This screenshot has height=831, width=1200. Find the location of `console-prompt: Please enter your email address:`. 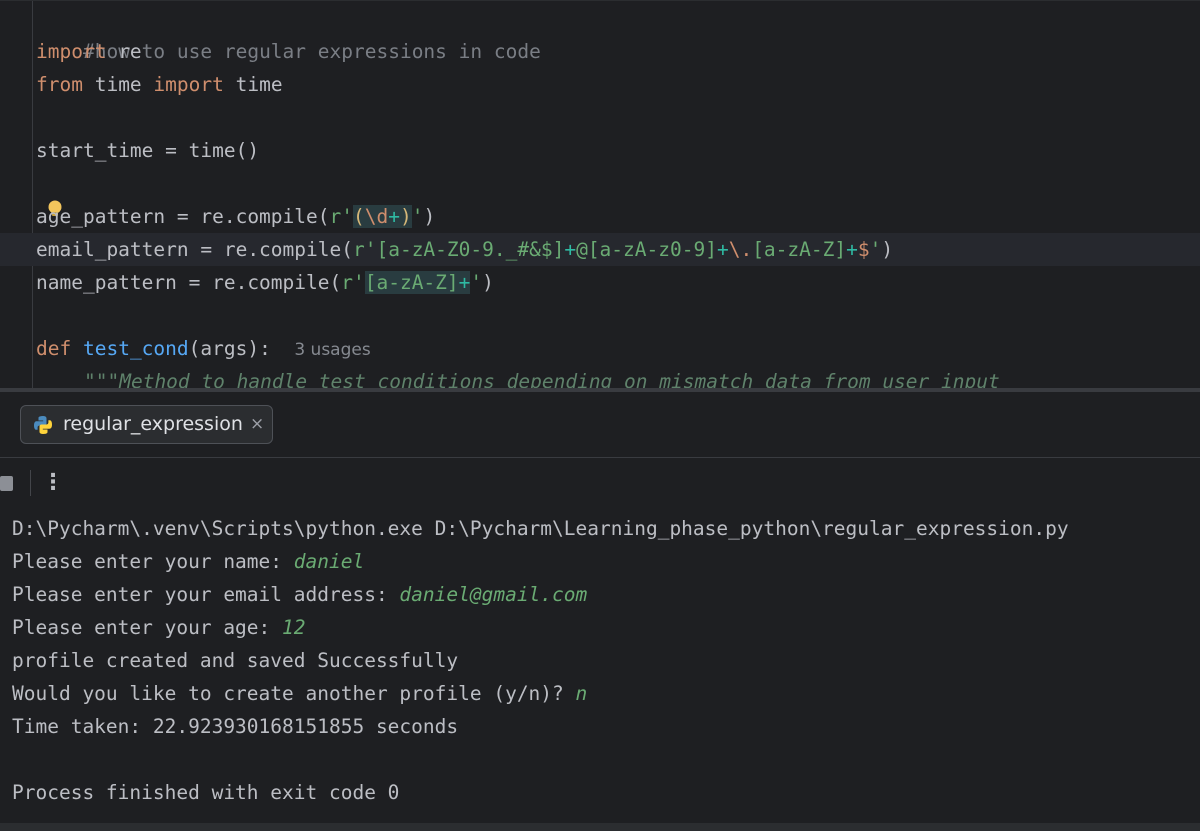

console-prompt: Please enter your email address: is located at coordinates (206, 594).